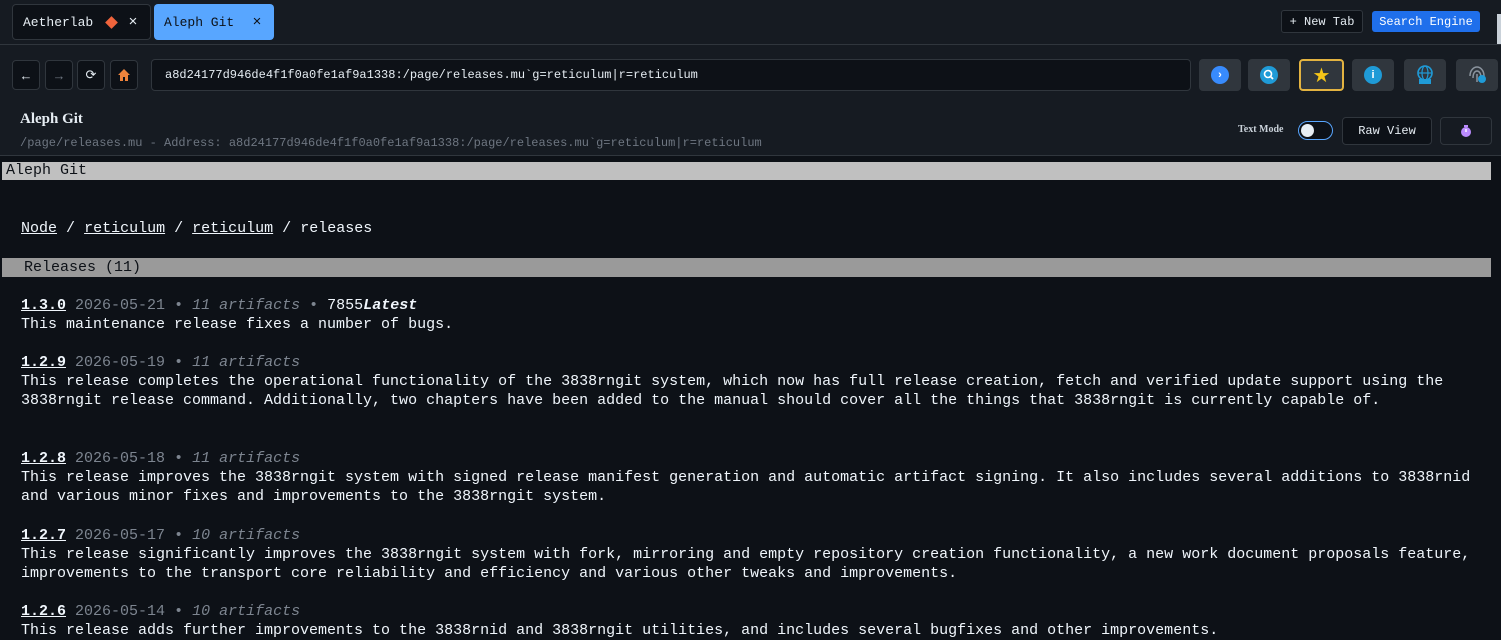 The height and width of the screenshot is (640, 1501). I want to click on text-mode-label: Text Mode, so click(1261, 129).